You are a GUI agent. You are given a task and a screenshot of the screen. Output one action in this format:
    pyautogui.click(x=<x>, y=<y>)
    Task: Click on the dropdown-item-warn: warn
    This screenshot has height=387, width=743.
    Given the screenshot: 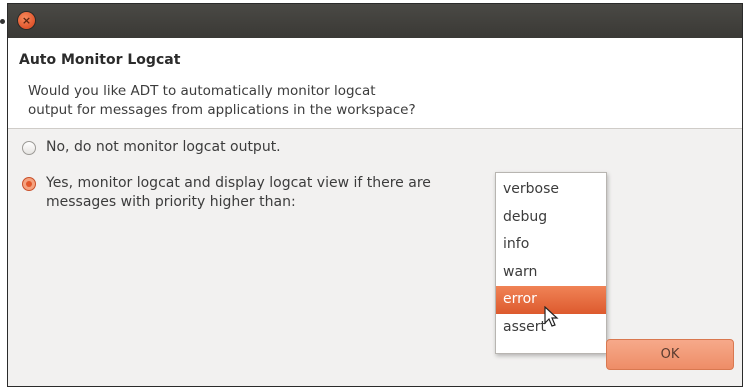 What is the action you would take?
    pyautogui.click(x=551, y=273)
    